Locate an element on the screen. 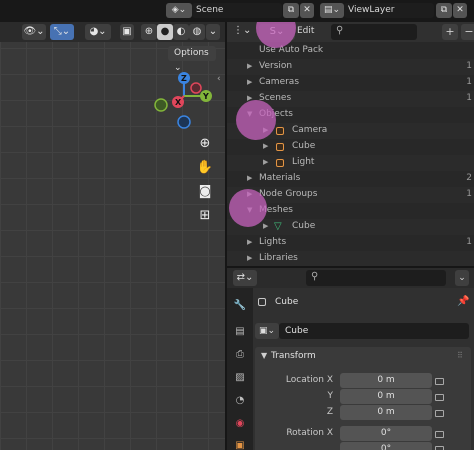 The width and height of the screenshot is (474, 450). top-bar: ◈⌄ Scene ⧉ ✕ ▤⌄ ViewLayer ⧉ ✕ is located at coordinates (237, 11).